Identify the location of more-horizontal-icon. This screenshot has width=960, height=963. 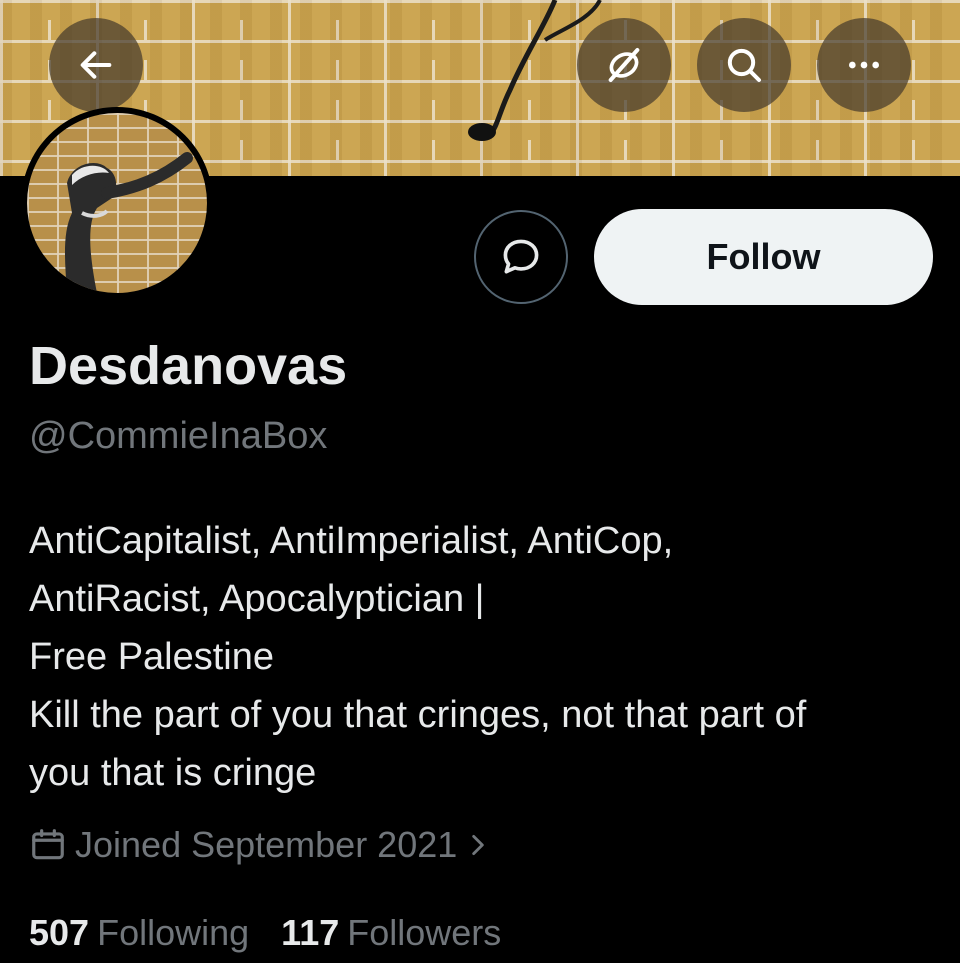
(864, 65).